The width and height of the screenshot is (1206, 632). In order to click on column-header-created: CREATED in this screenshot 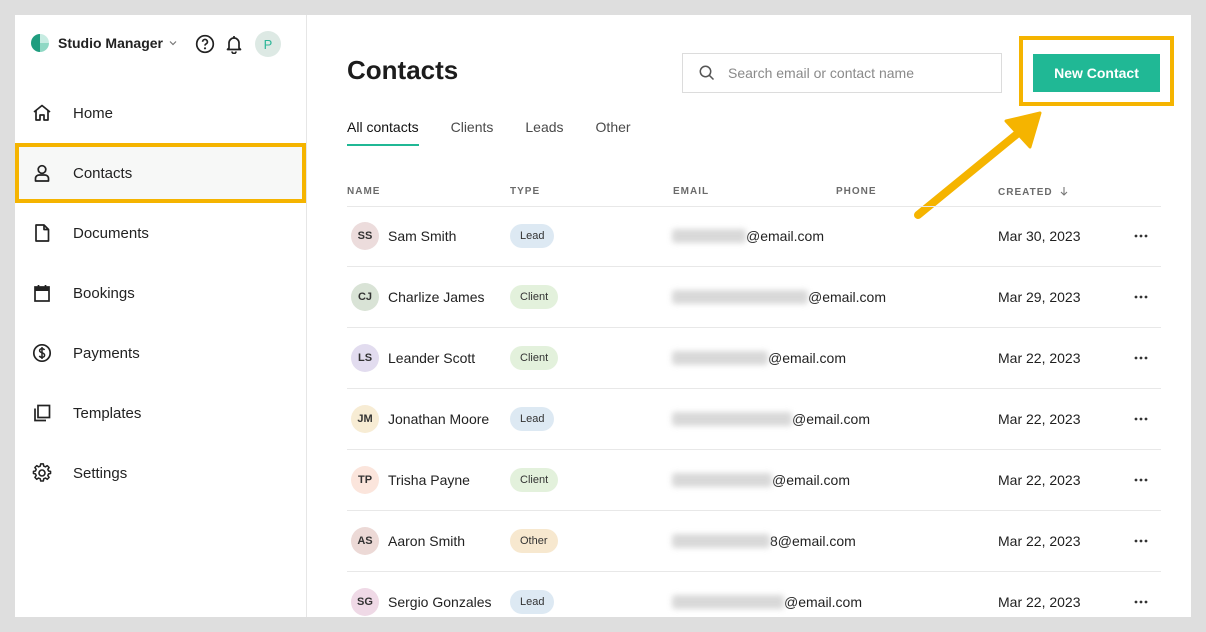, I will do `click(1033, 192)`.